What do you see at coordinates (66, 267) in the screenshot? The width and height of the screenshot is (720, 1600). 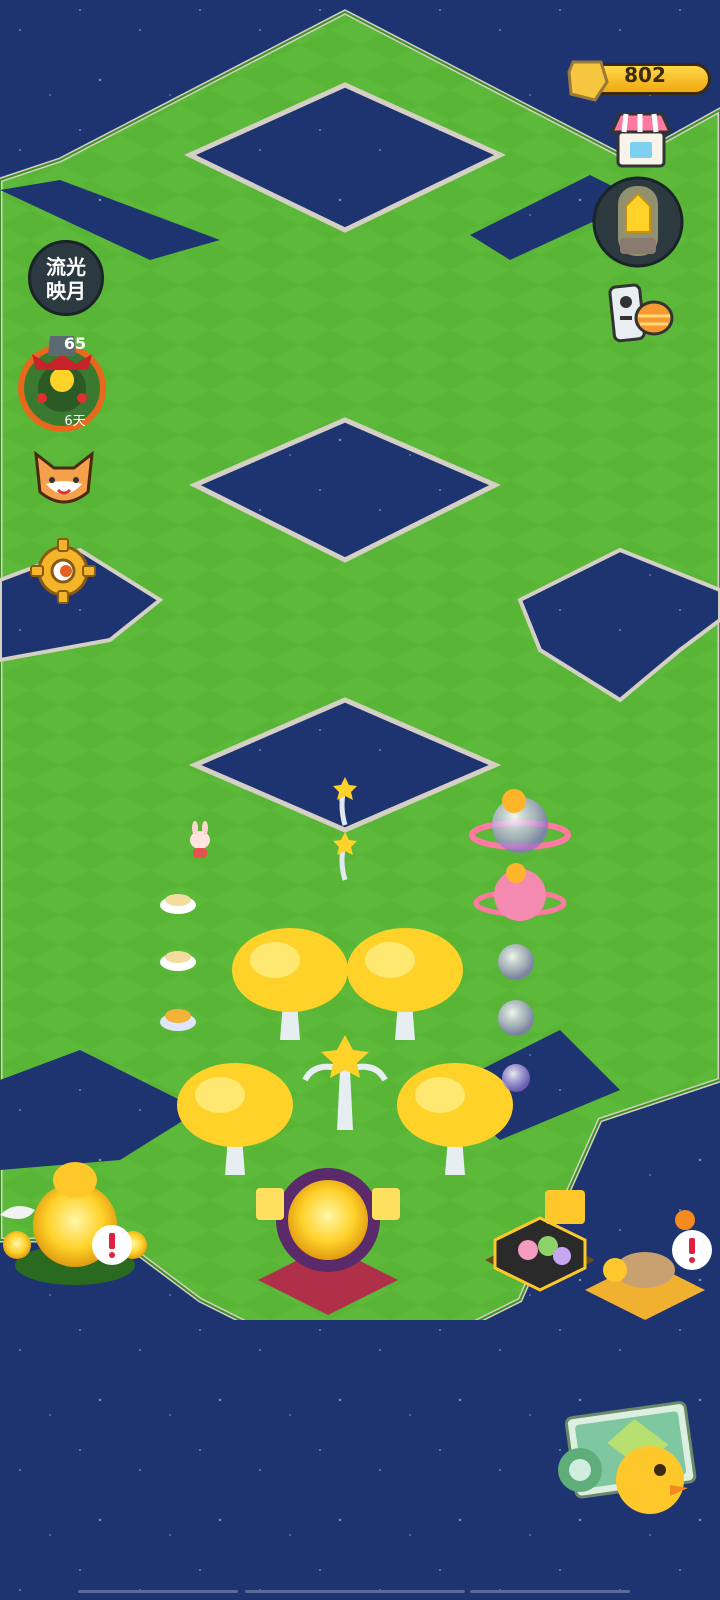 I see `event-label-line1: 流光` at bounding box center [66, 267].